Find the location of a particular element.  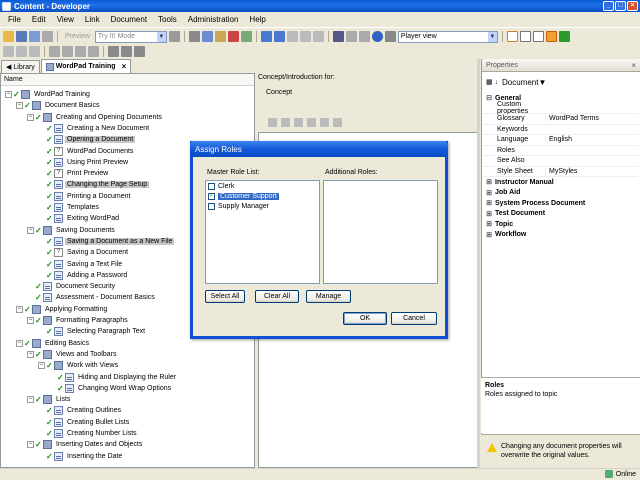

property-value: MyStyles is located at coordinates (591, 171).